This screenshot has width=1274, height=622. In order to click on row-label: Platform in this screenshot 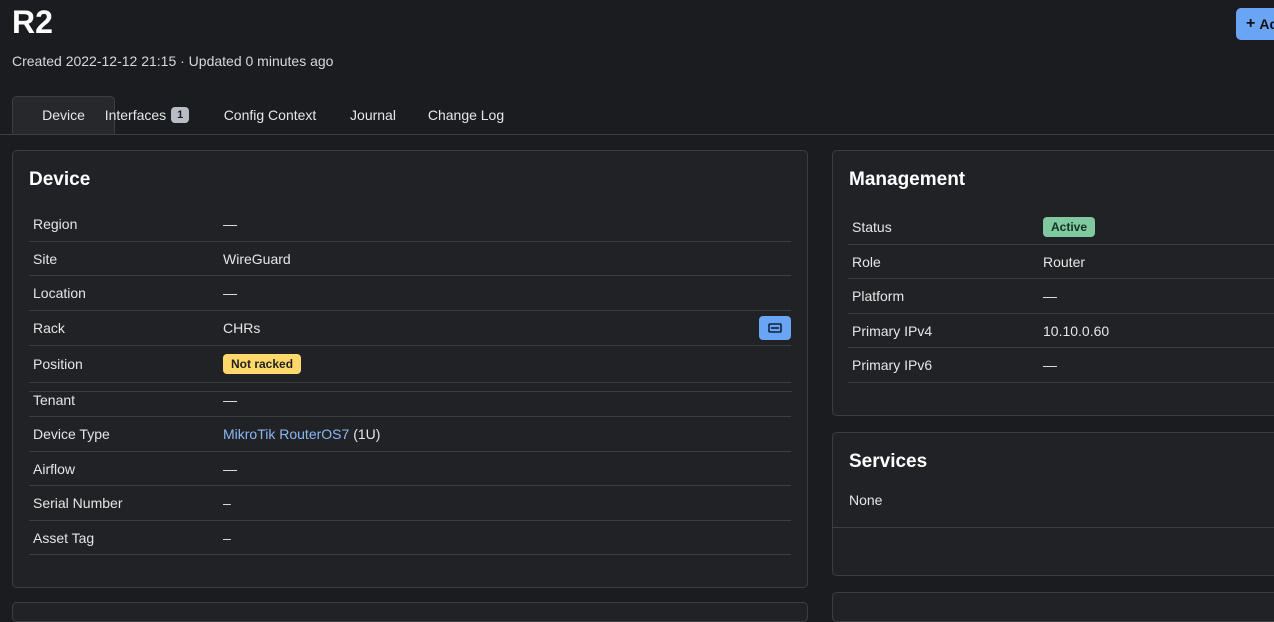, I will do `click(878, 296)`.